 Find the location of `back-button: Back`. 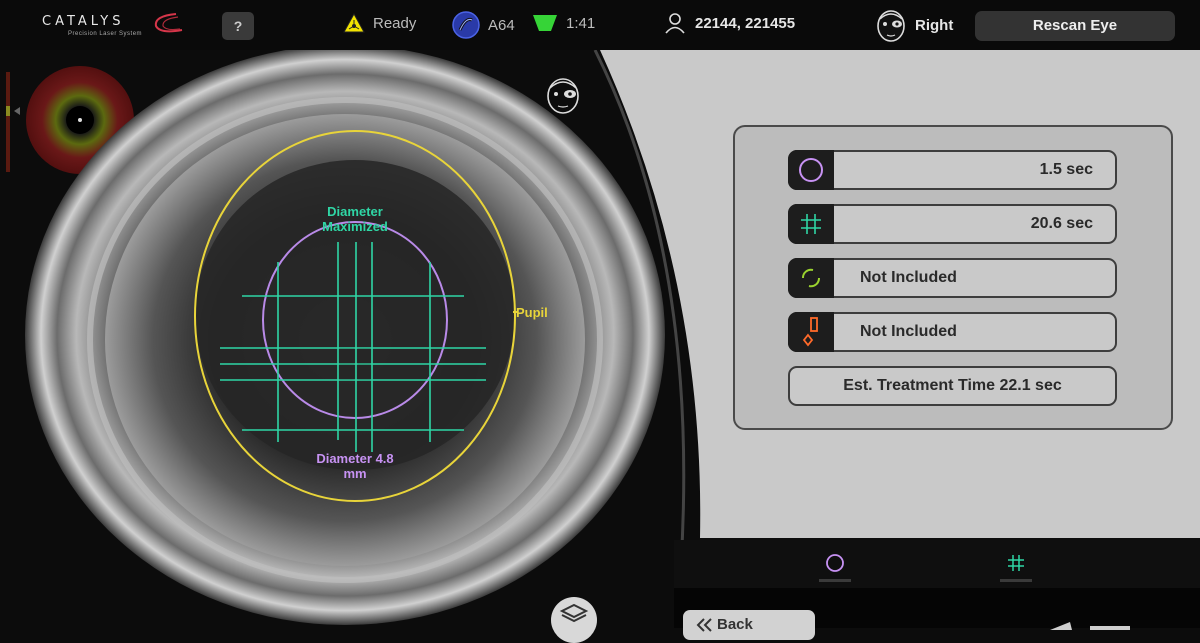

back-button: Back is located at coordinates (749, 625).